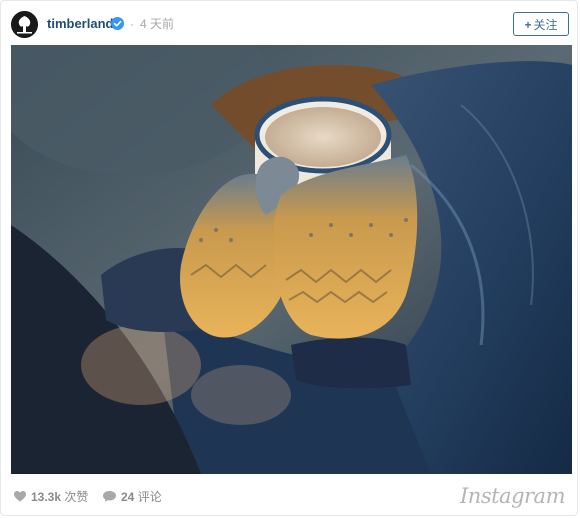 The image size is (580, 518). I want to click on comments-number: 24, so click(128, 497).